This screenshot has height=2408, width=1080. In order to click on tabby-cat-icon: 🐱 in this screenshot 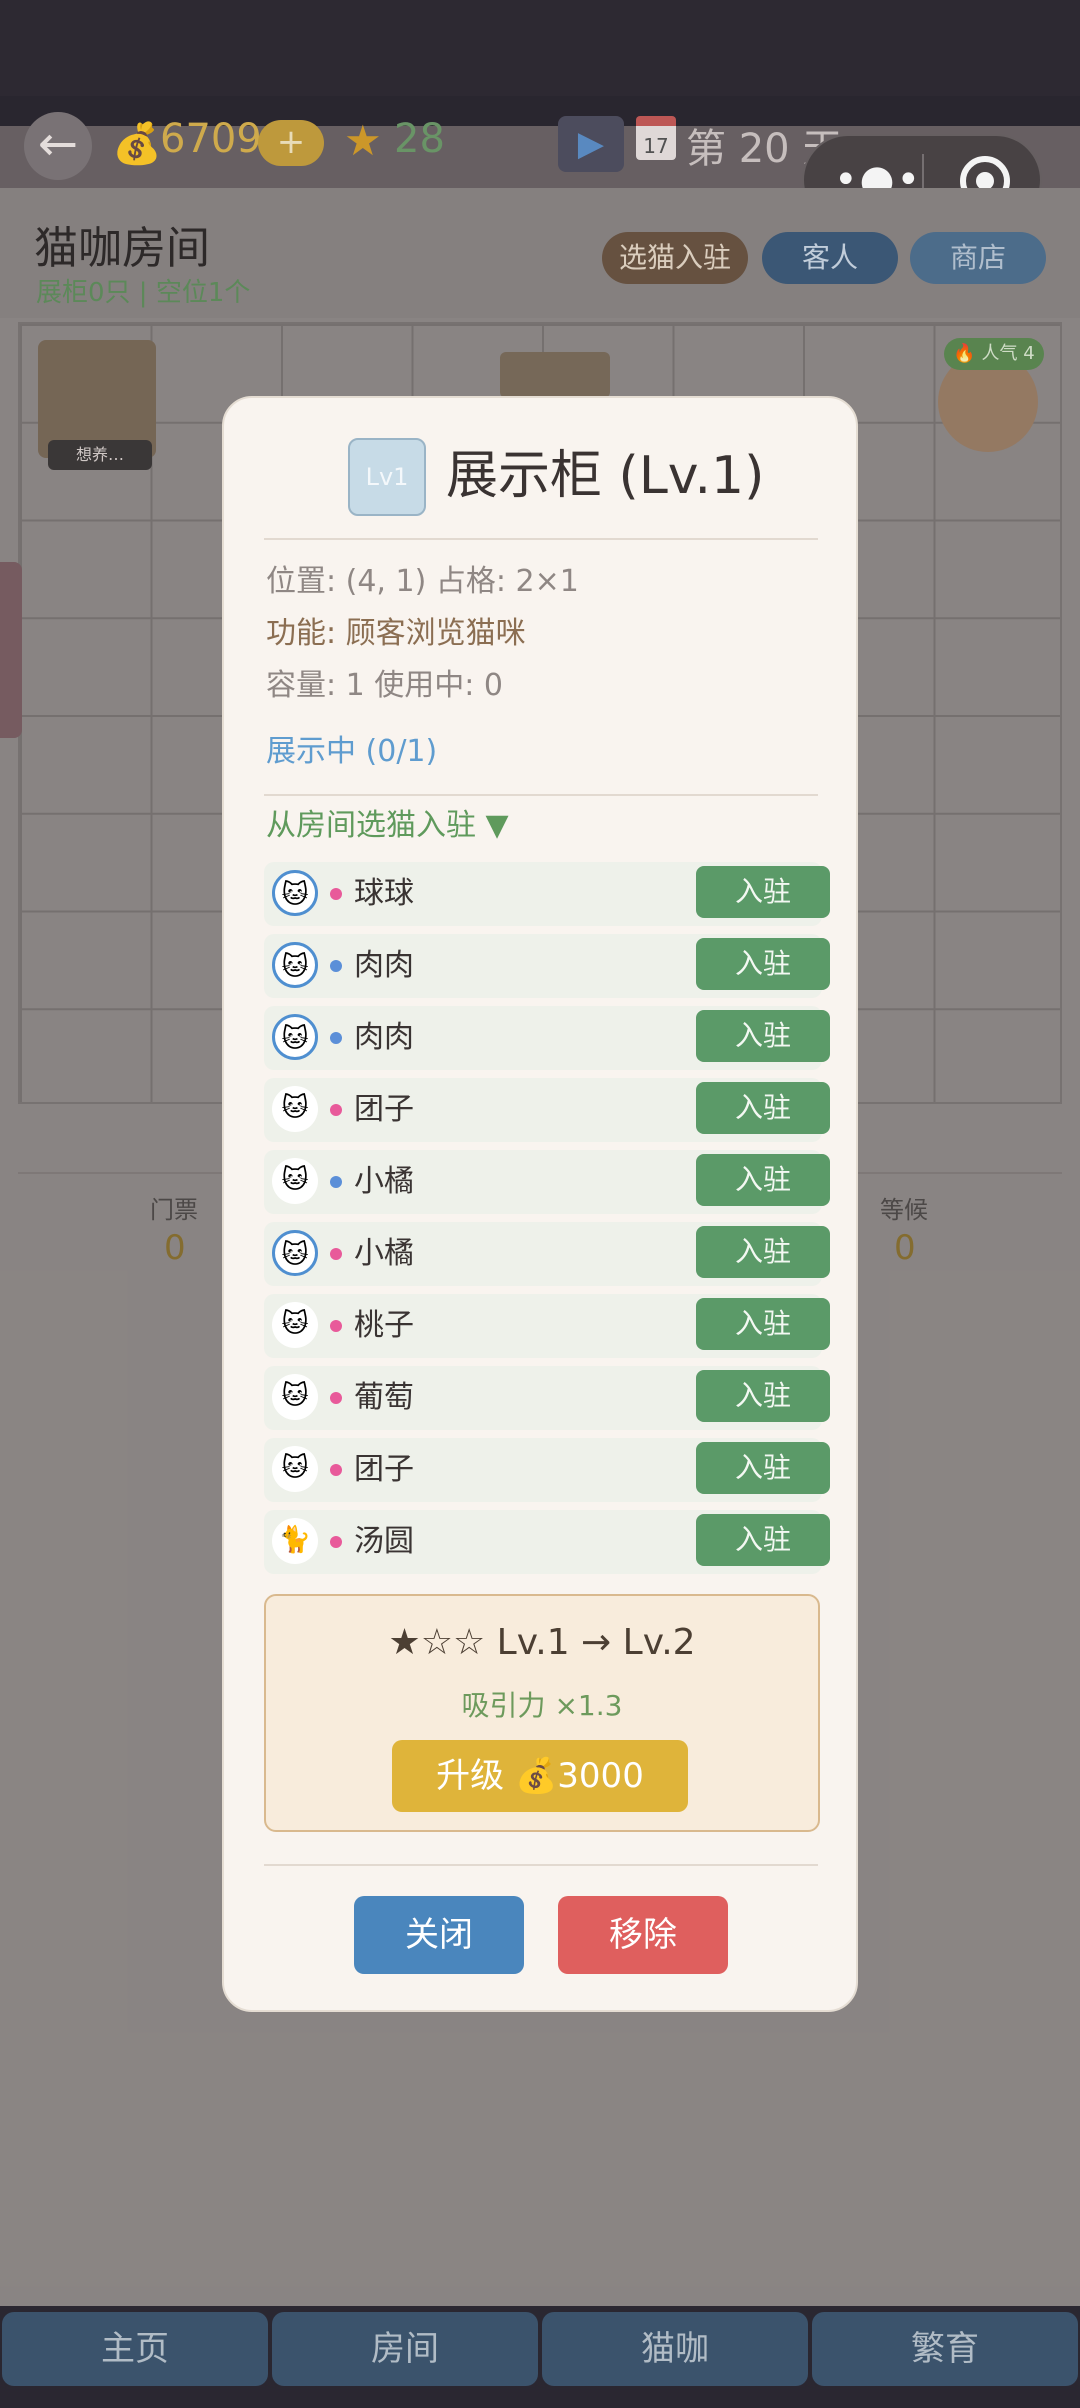, I will do `click(295, 1109)`.